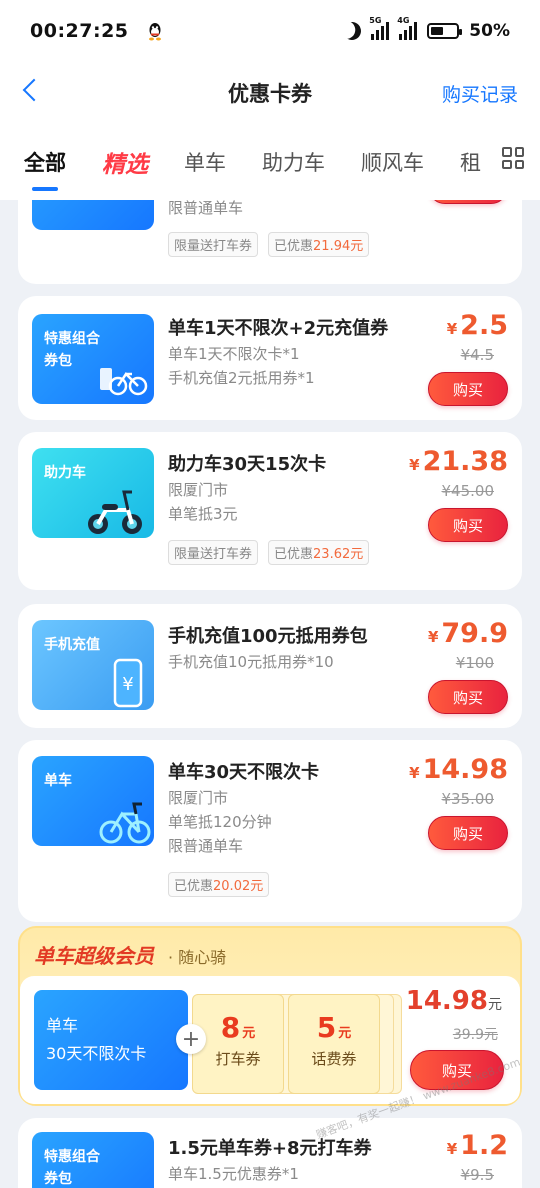  I want to click on ebike-icon, so click(115, 512).